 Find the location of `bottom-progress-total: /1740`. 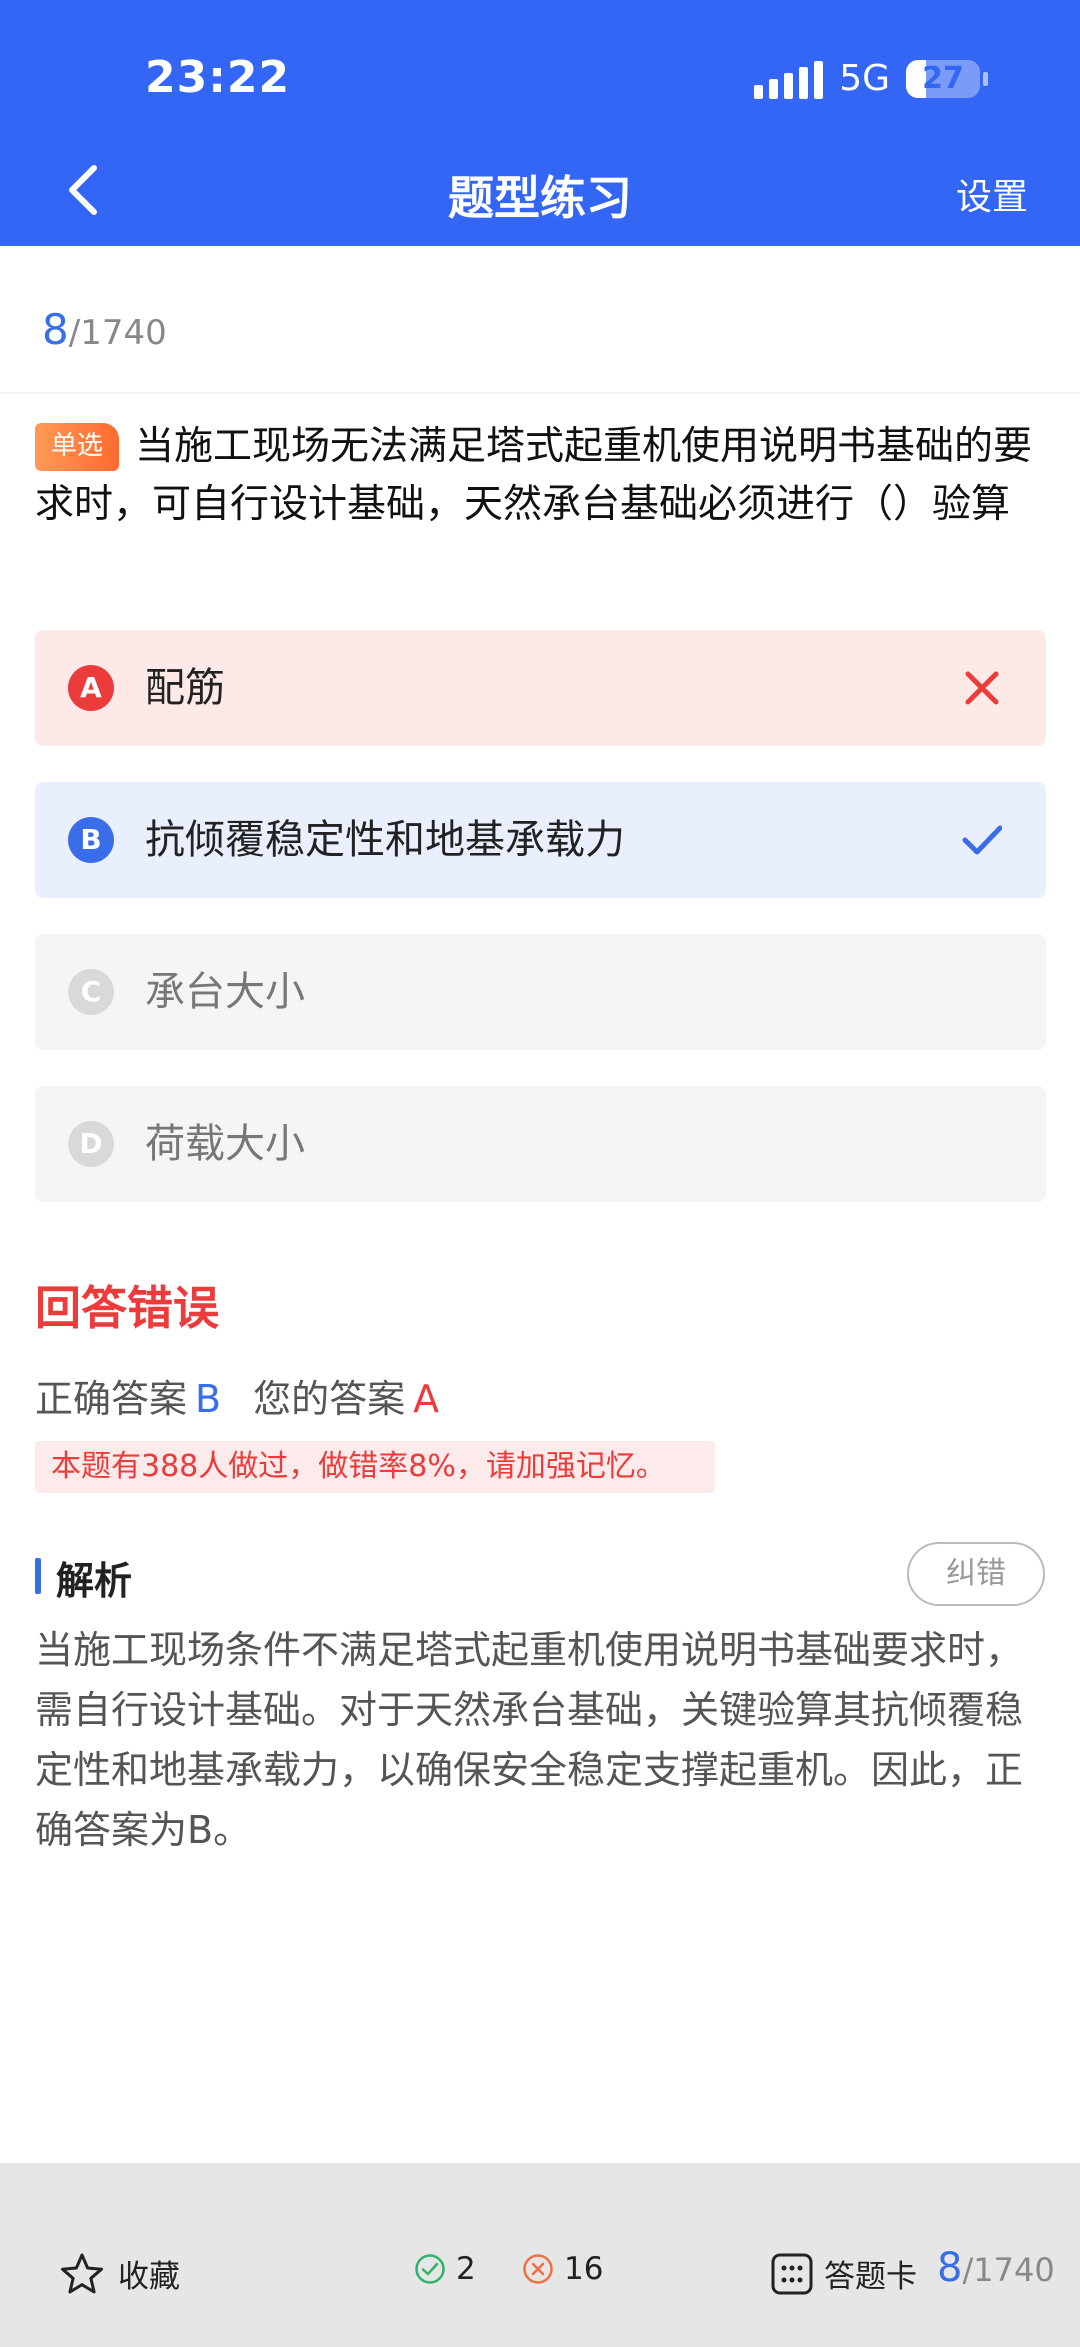

bottom-progress-total: /1740 is located at coordinates (1008, 2270).